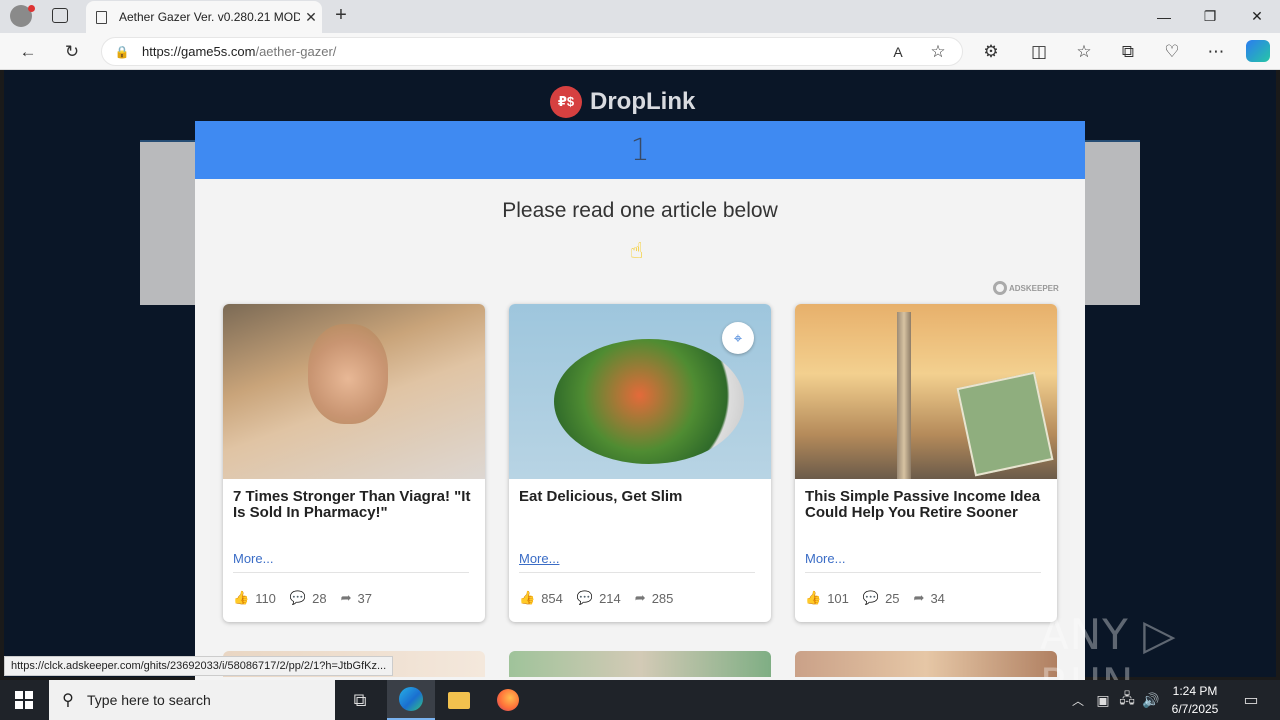  I want to click on logo-badge: ₽$, so click(566, 102).